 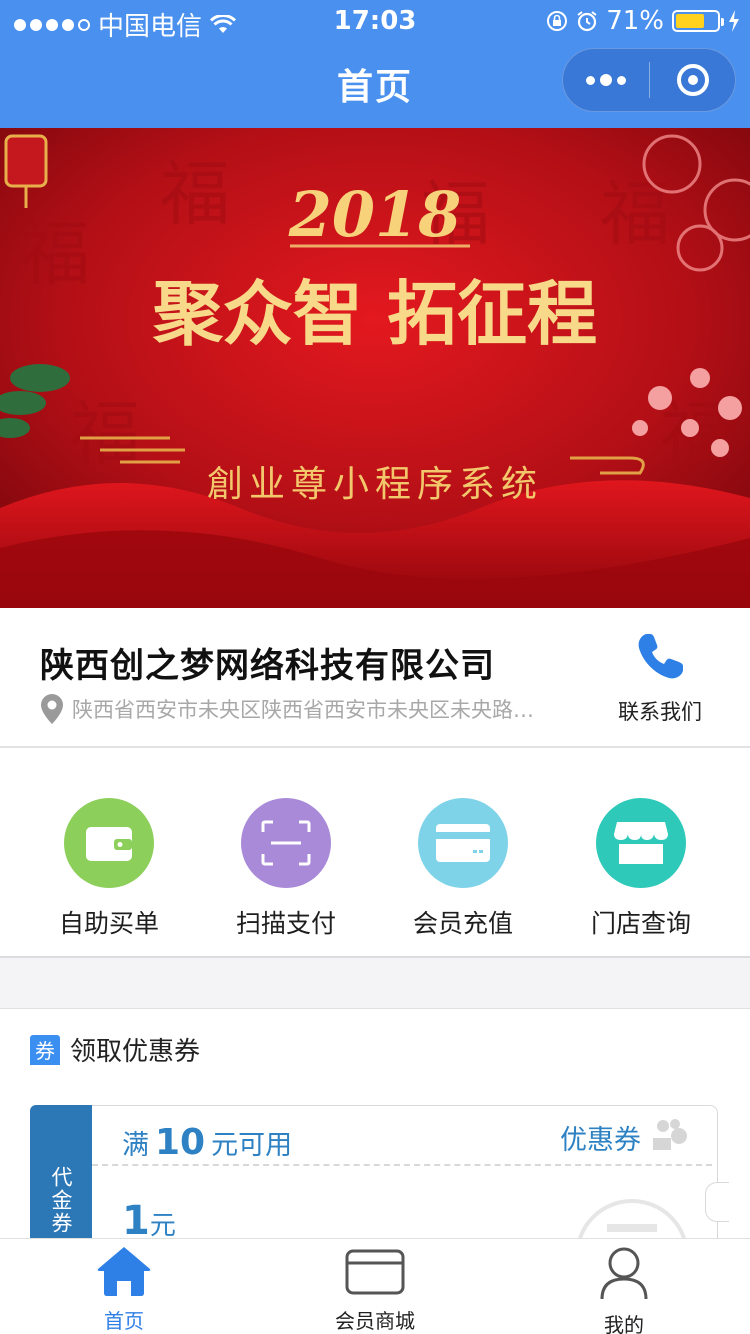 I want to click on phone-icon, so click(x=660, y=656).